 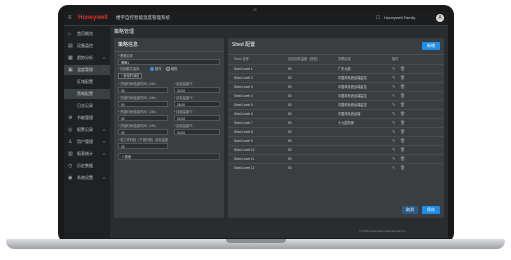 What do you see at coordinates (243, 96) in the screenshot?
I see `shed-name-cell: Shed Level 4` at bounding box center [243, 96].